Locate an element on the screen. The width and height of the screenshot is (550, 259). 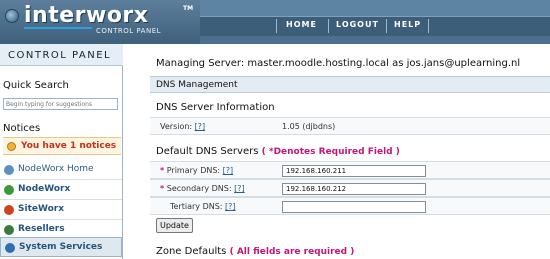
tertiary-dns-row: Tertiary DNS: [?] is located at coordinates (350, 206).